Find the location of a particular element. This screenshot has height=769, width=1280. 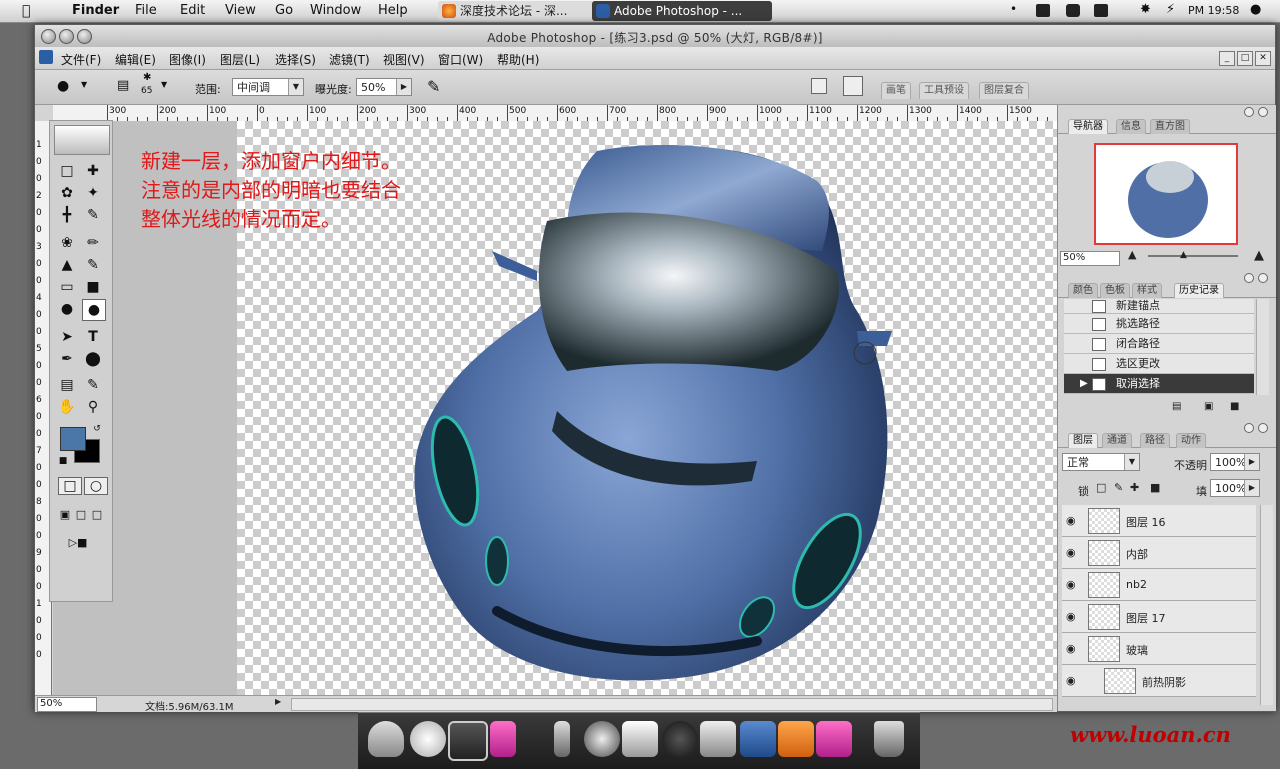

foreground-color-swatch is located at coordinates (73, 439).